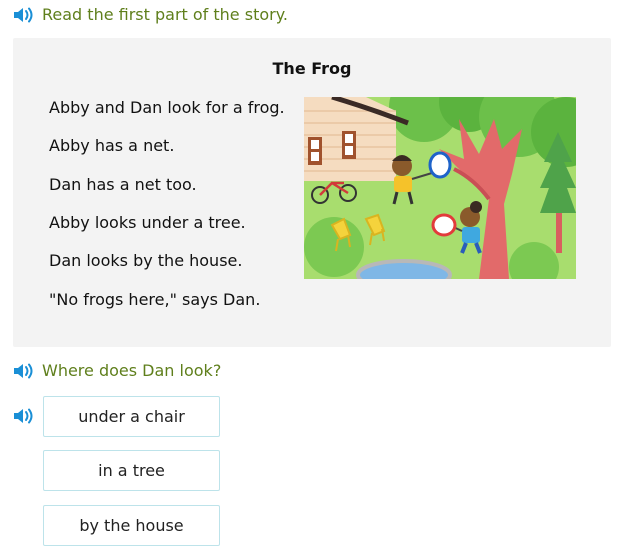  I want to click on answer-choice-under-a-chair: under a chair, so click(131, 416).